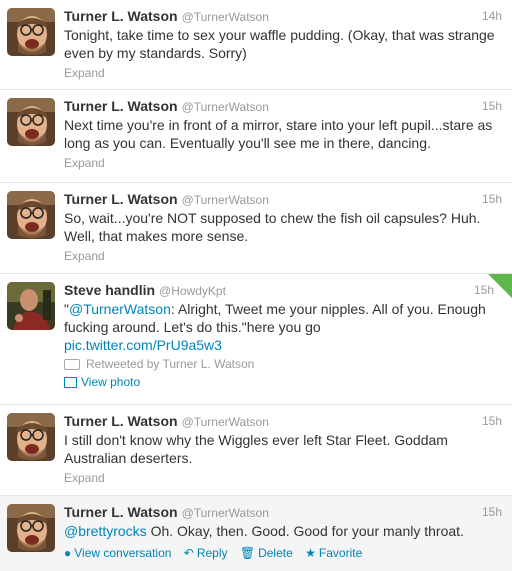 This screenshot has width=512, height=571. I want to click on view-conversation-label: View conversation, so click(123, 553).